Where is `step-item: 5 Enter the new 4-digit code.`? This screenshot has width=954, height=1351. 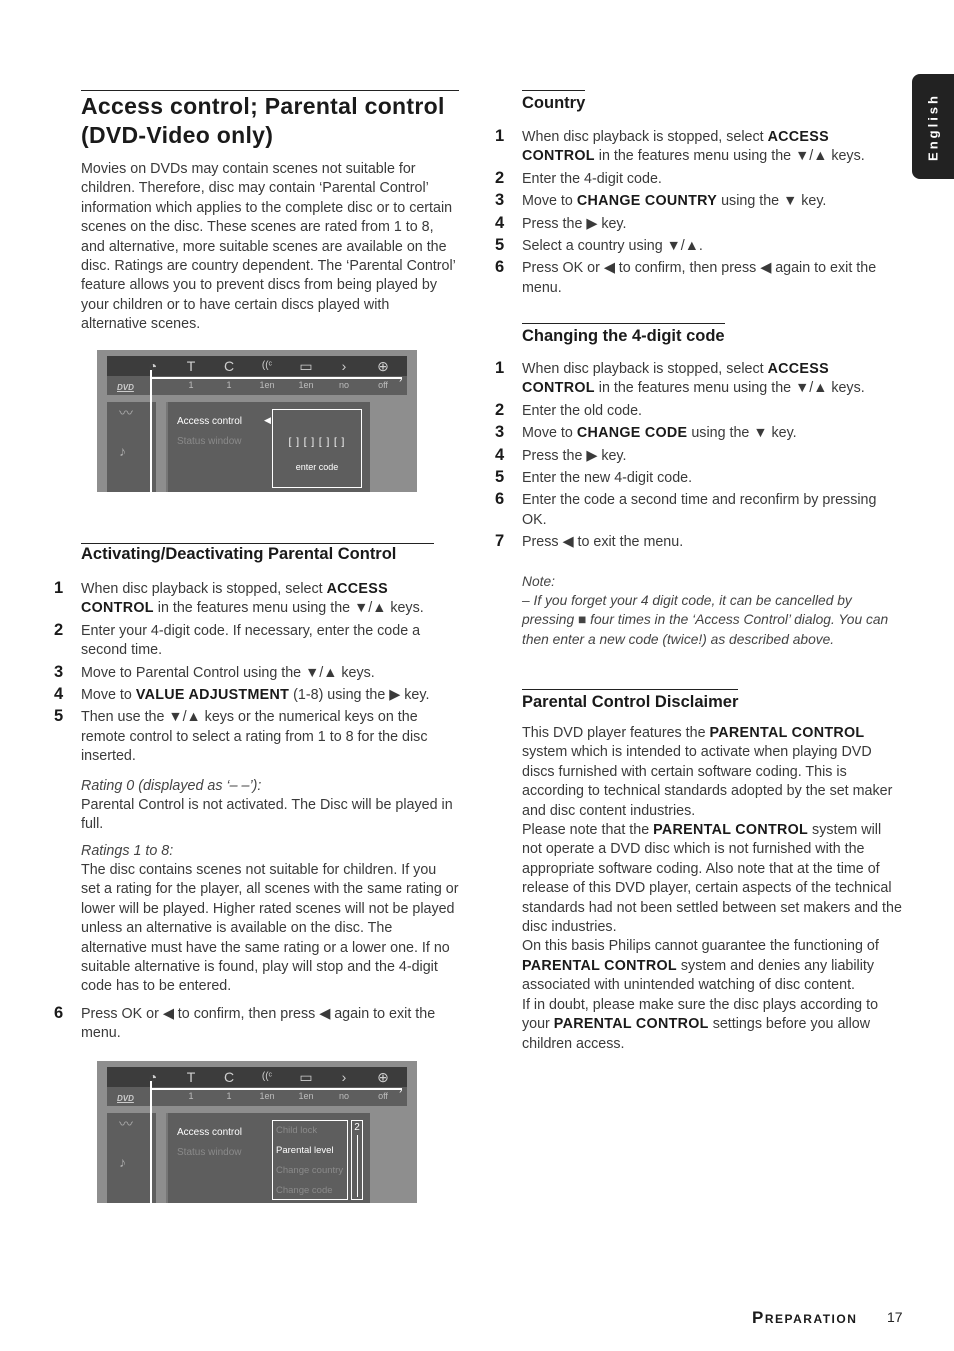 step-item: 5 Enter the new 4-digit code. is located at coordinates (594, 477).